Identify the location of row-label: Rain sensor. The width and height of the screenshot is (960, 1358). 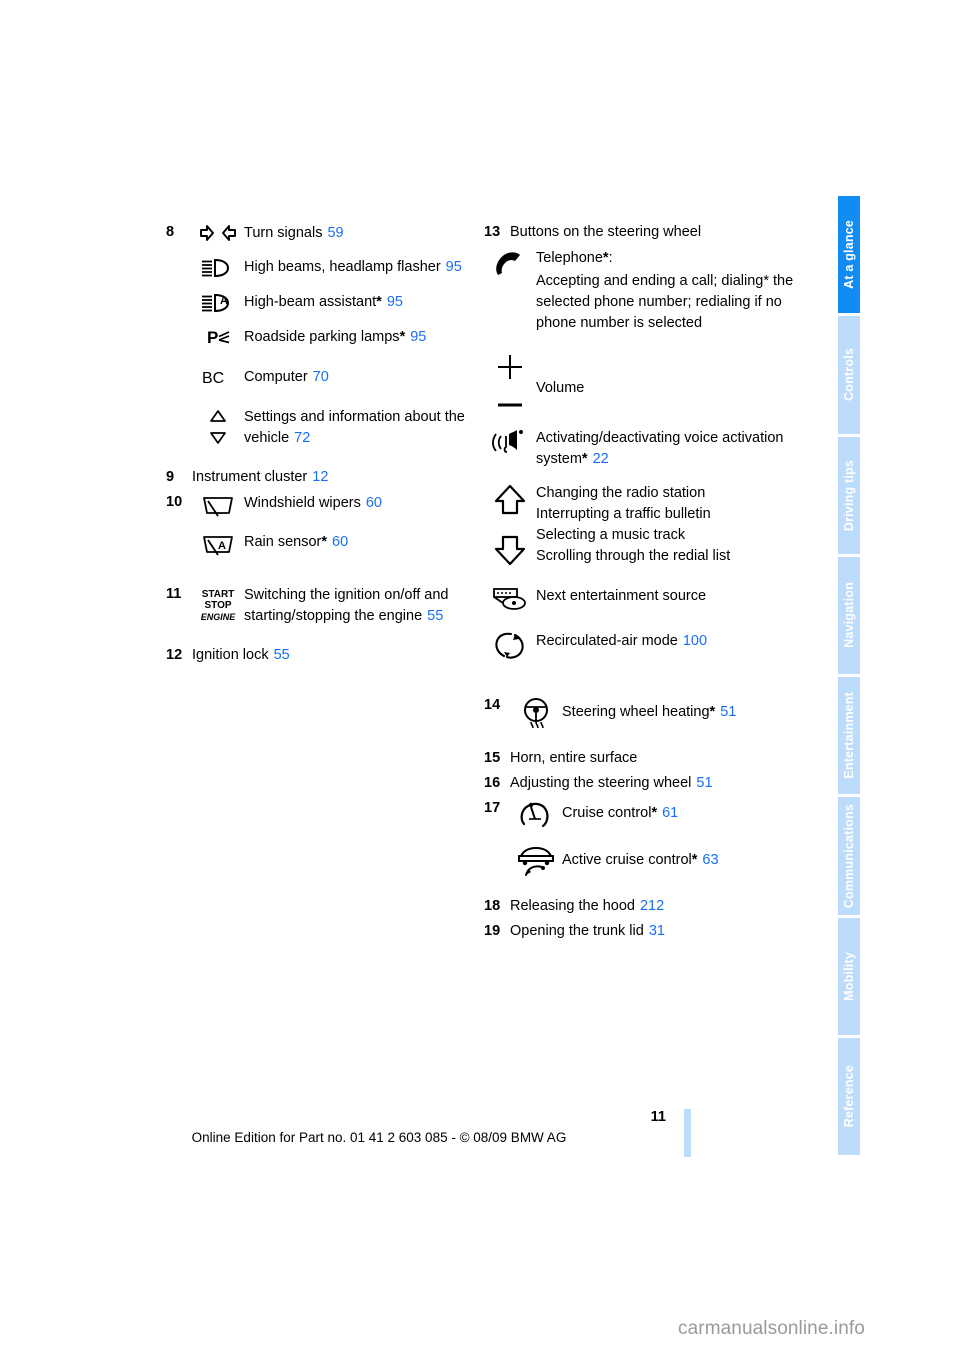
(283, 542).